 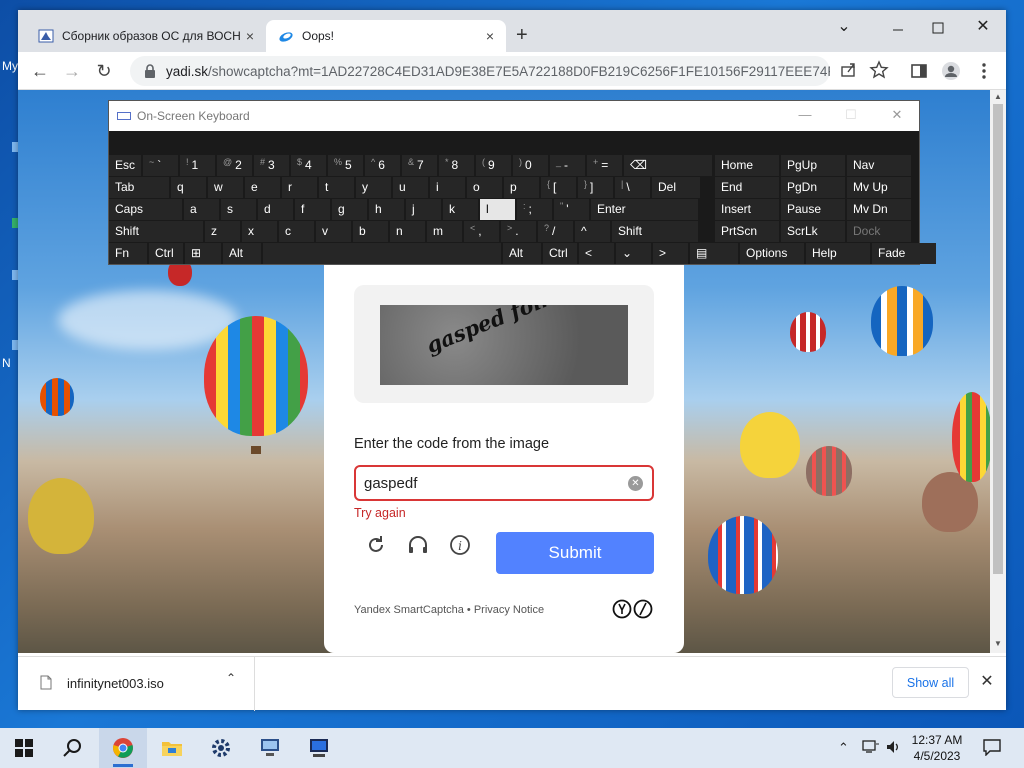 I want to click on osk-key: ⌫, so click(x=668, y=165).